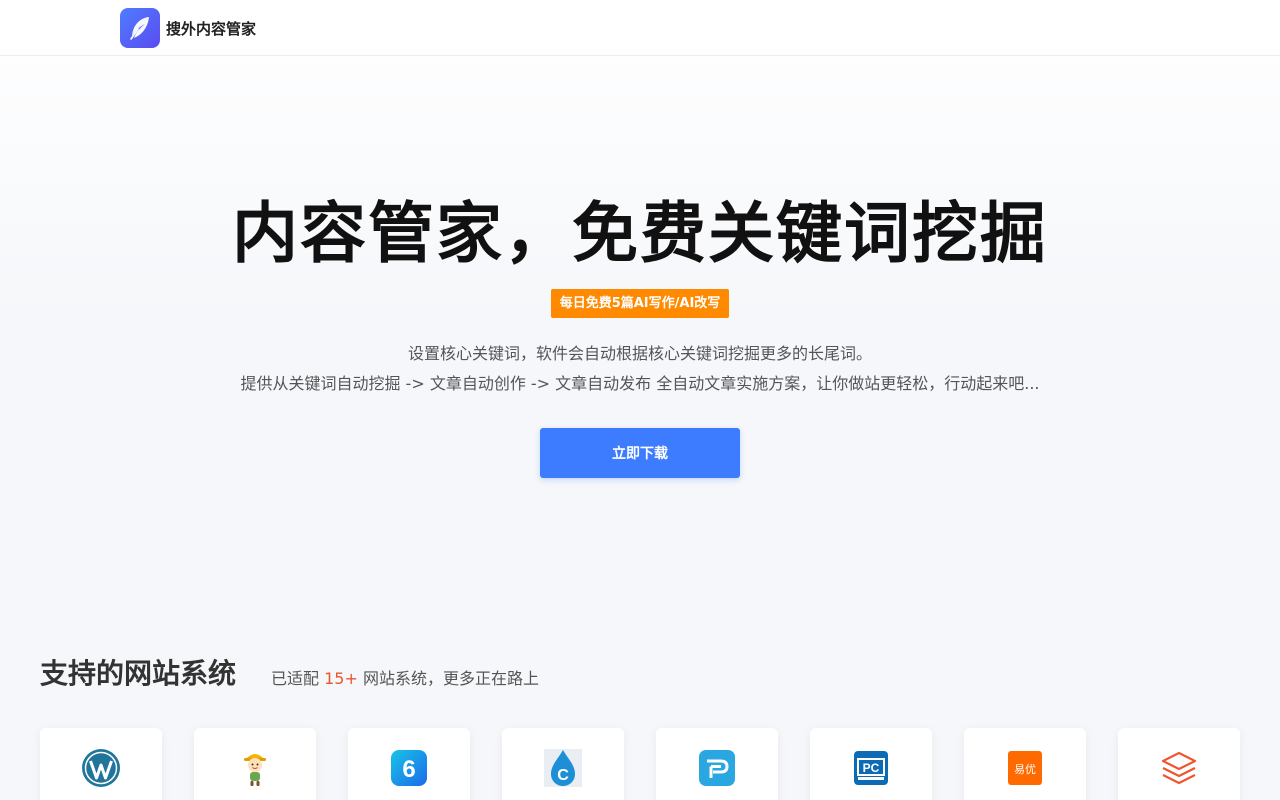 This screenshot has width=1280, height=800. Describe the element at coordinates (295, 678) in the screenshot. I see `subtitle-prefix: 已适配` at that location.